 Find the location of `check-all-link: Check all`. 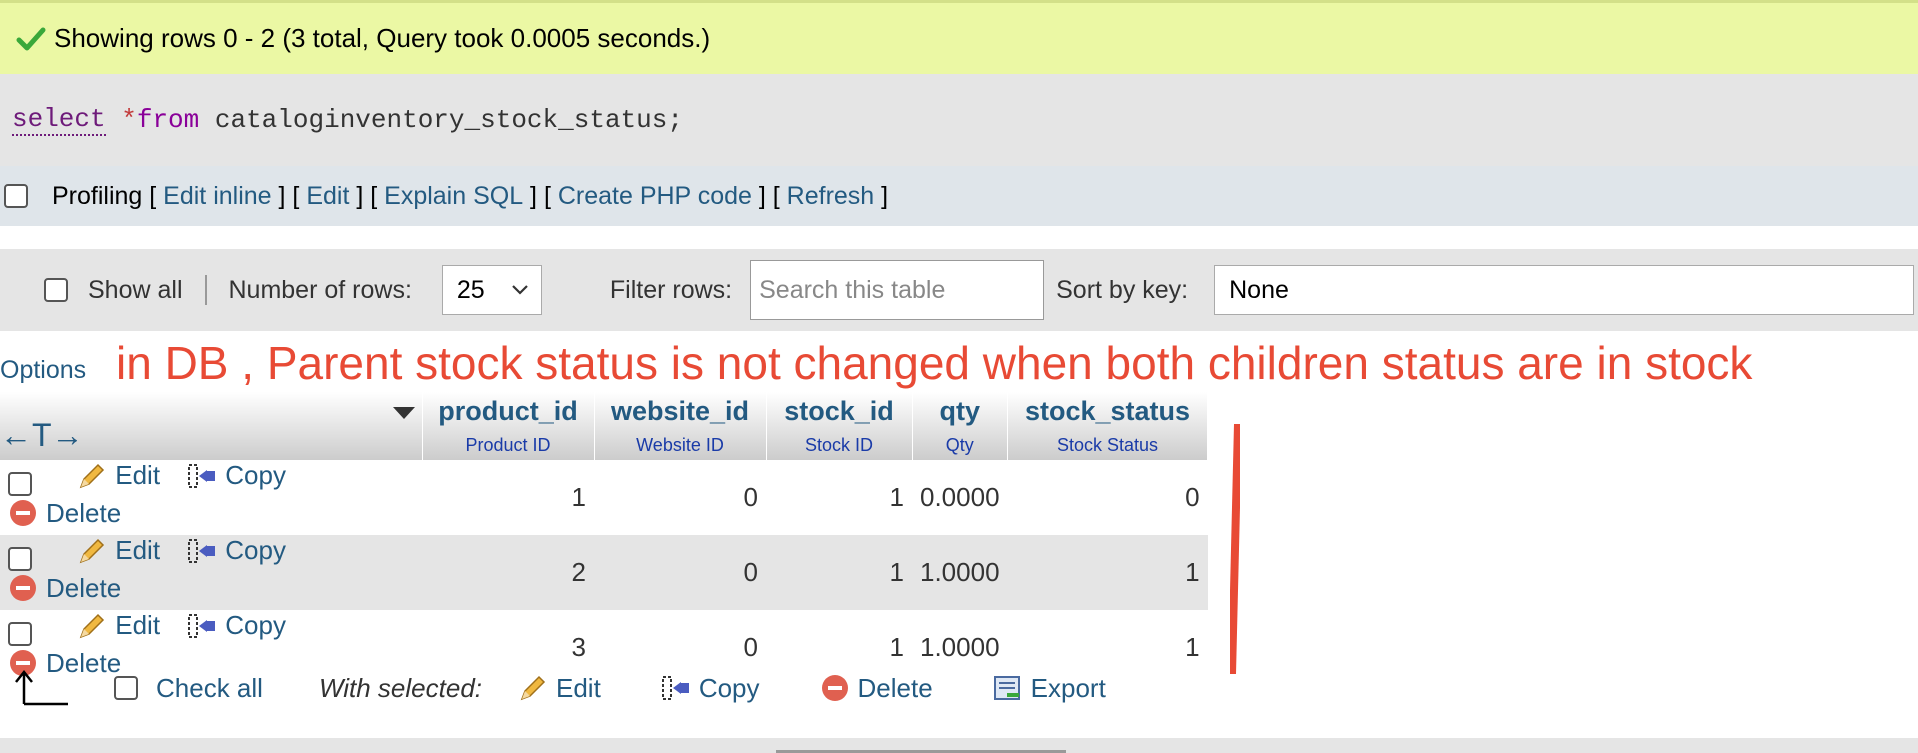

check-all-link: Check all is located at coordinates (209, 688).